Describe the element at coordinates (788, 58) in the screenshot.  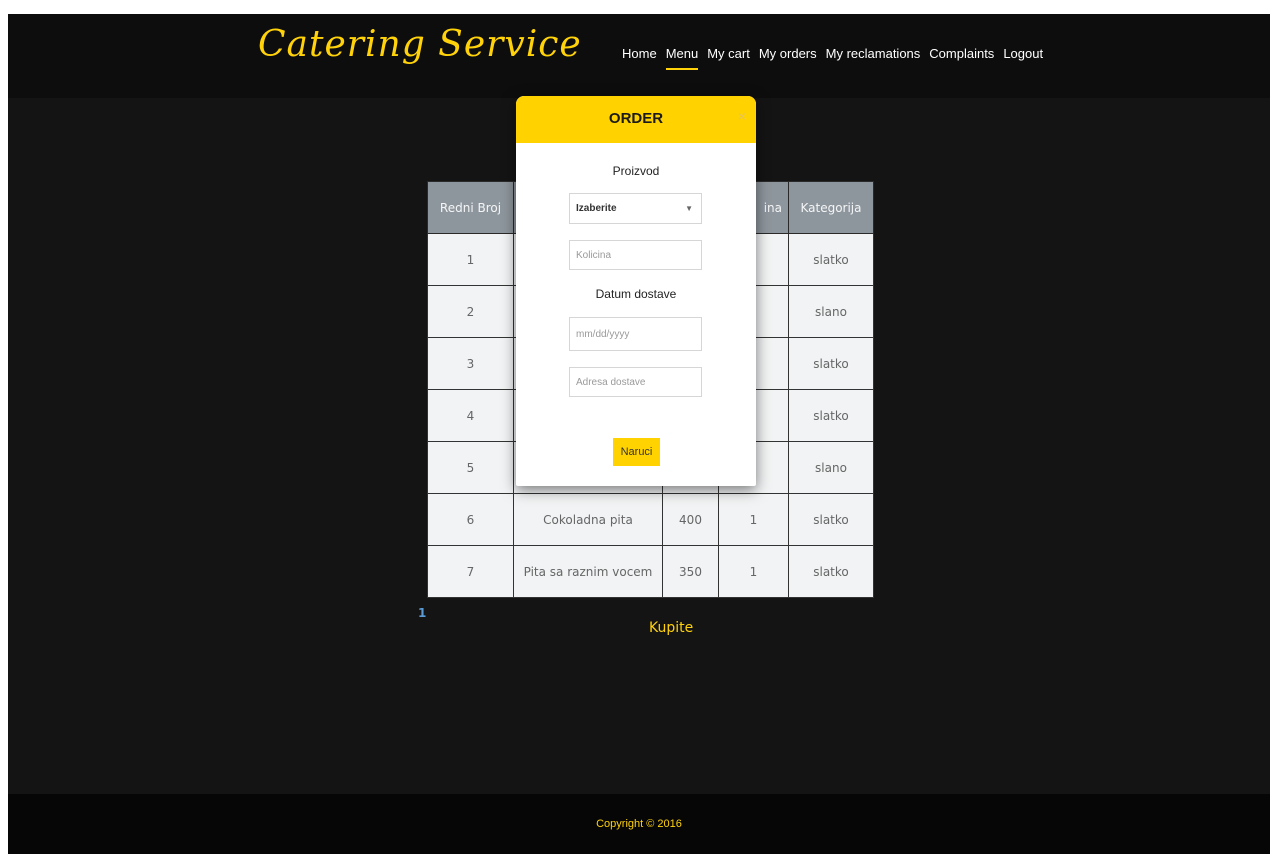
I see `nav-my-orders: My orders` at that location.